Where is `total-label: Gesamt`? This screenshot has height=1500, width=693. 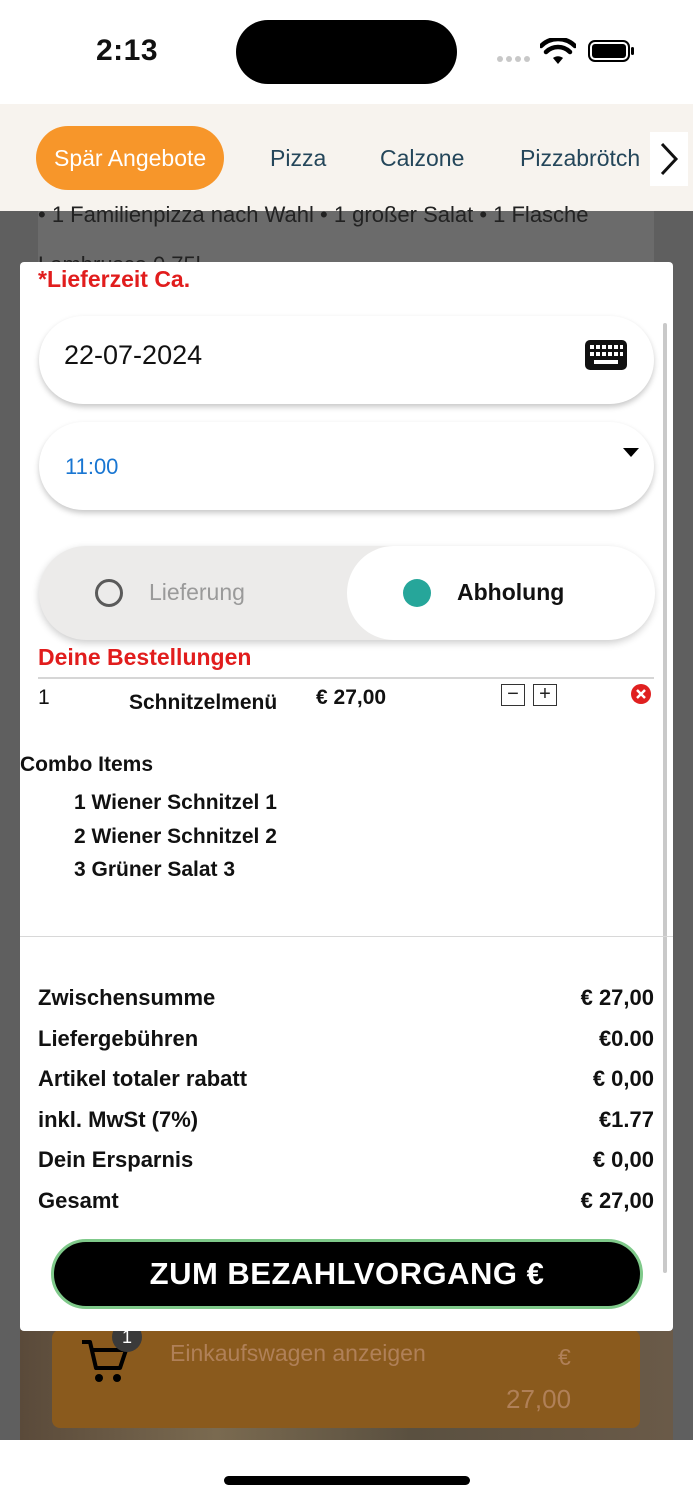 total-label: Gesamt is located at coordinates (78, 1200).